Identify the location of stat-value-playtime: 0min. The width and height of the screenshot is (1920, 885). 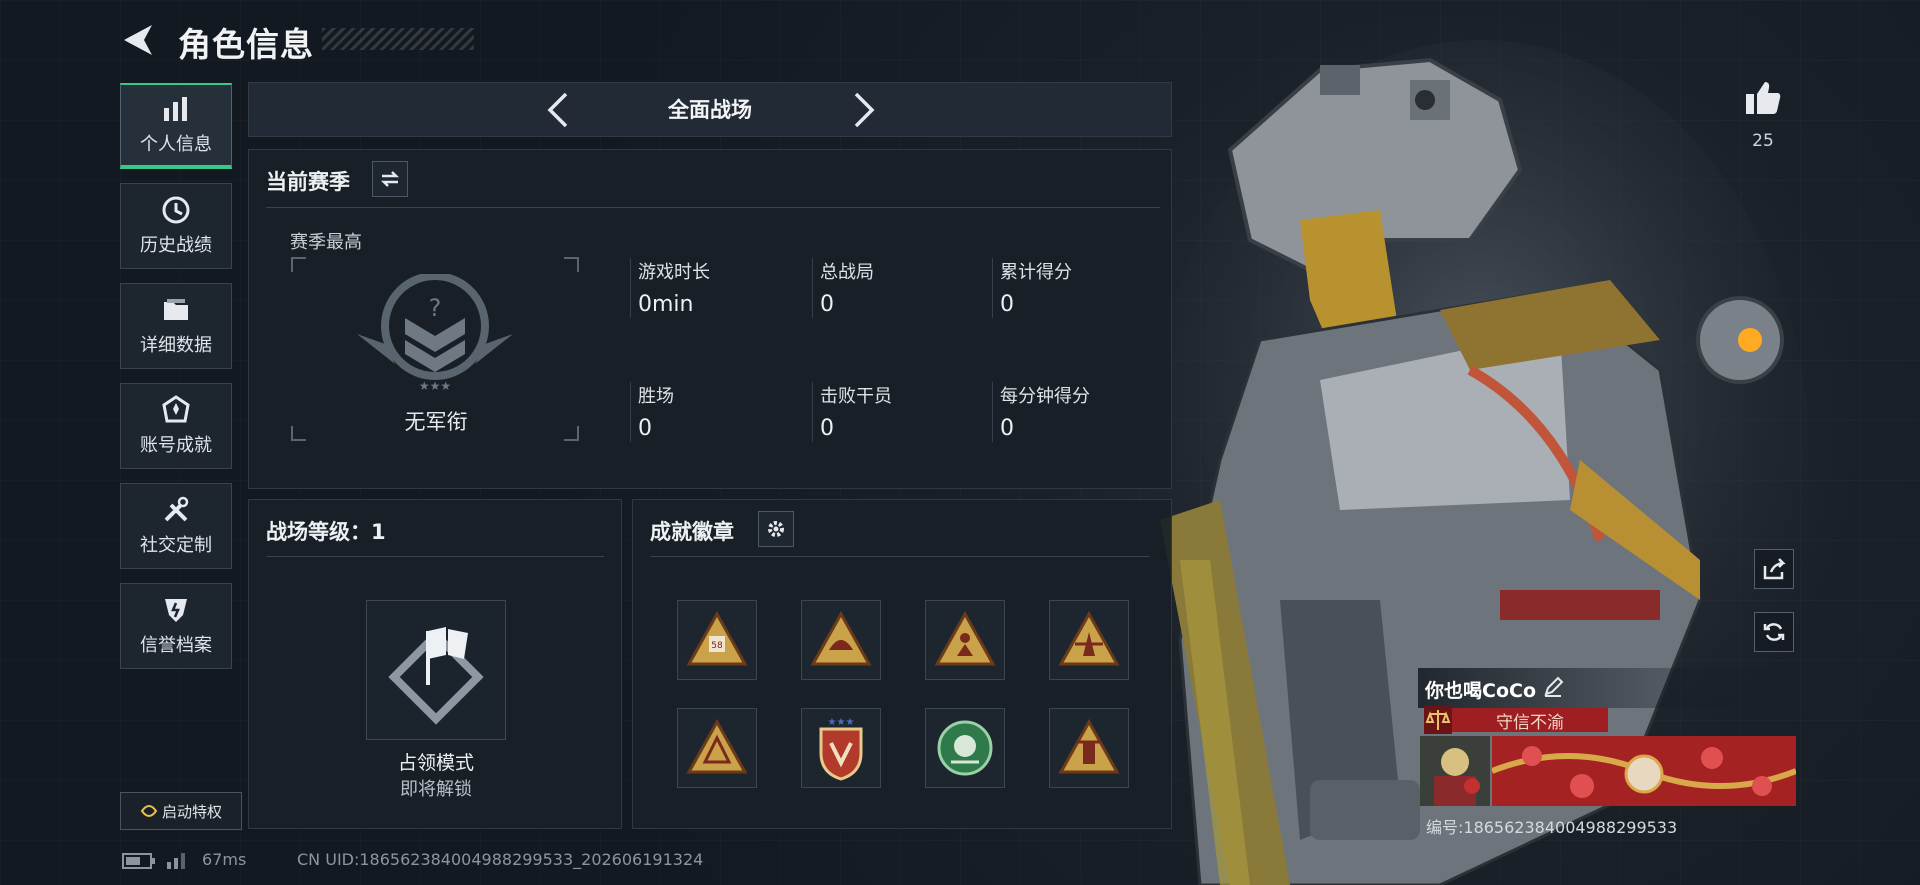
(666, 304).